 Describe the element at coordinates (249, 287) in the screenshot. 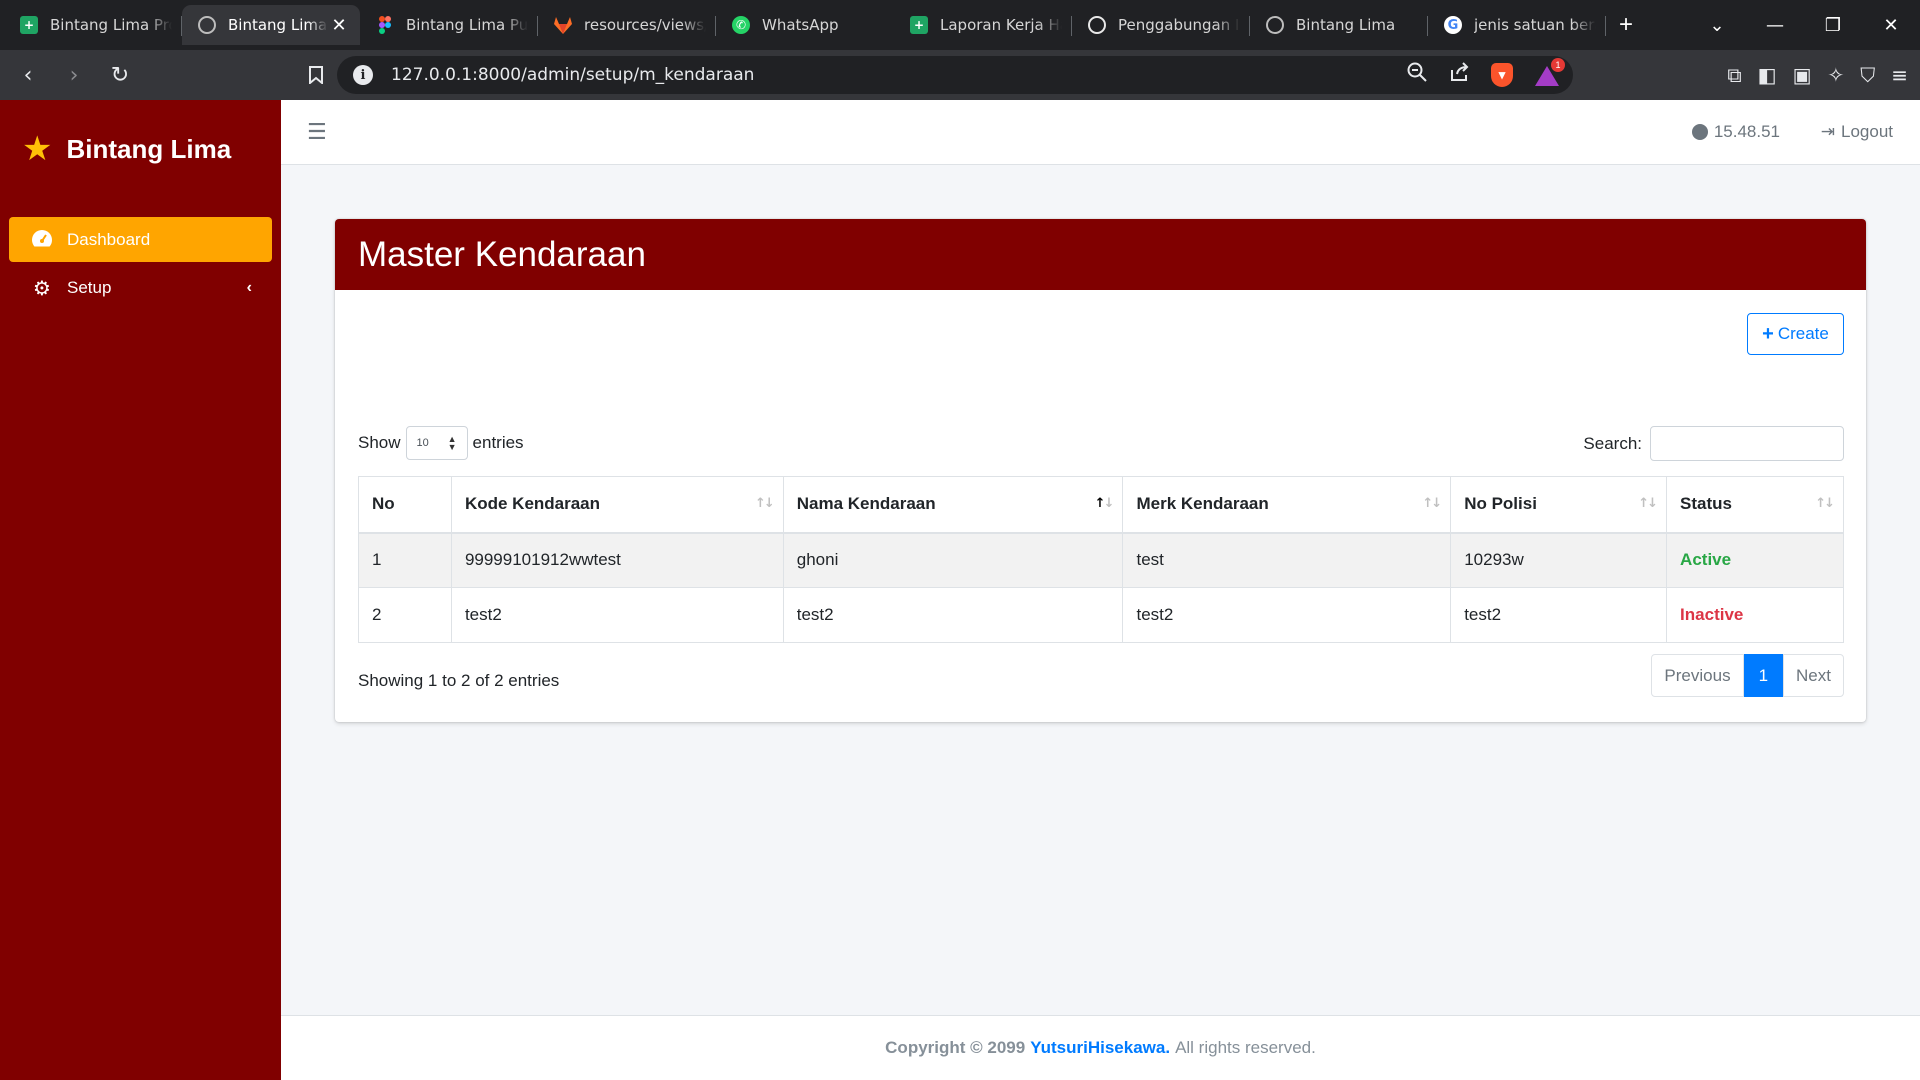

I see `chevron-left-icon: ‹` at that location.